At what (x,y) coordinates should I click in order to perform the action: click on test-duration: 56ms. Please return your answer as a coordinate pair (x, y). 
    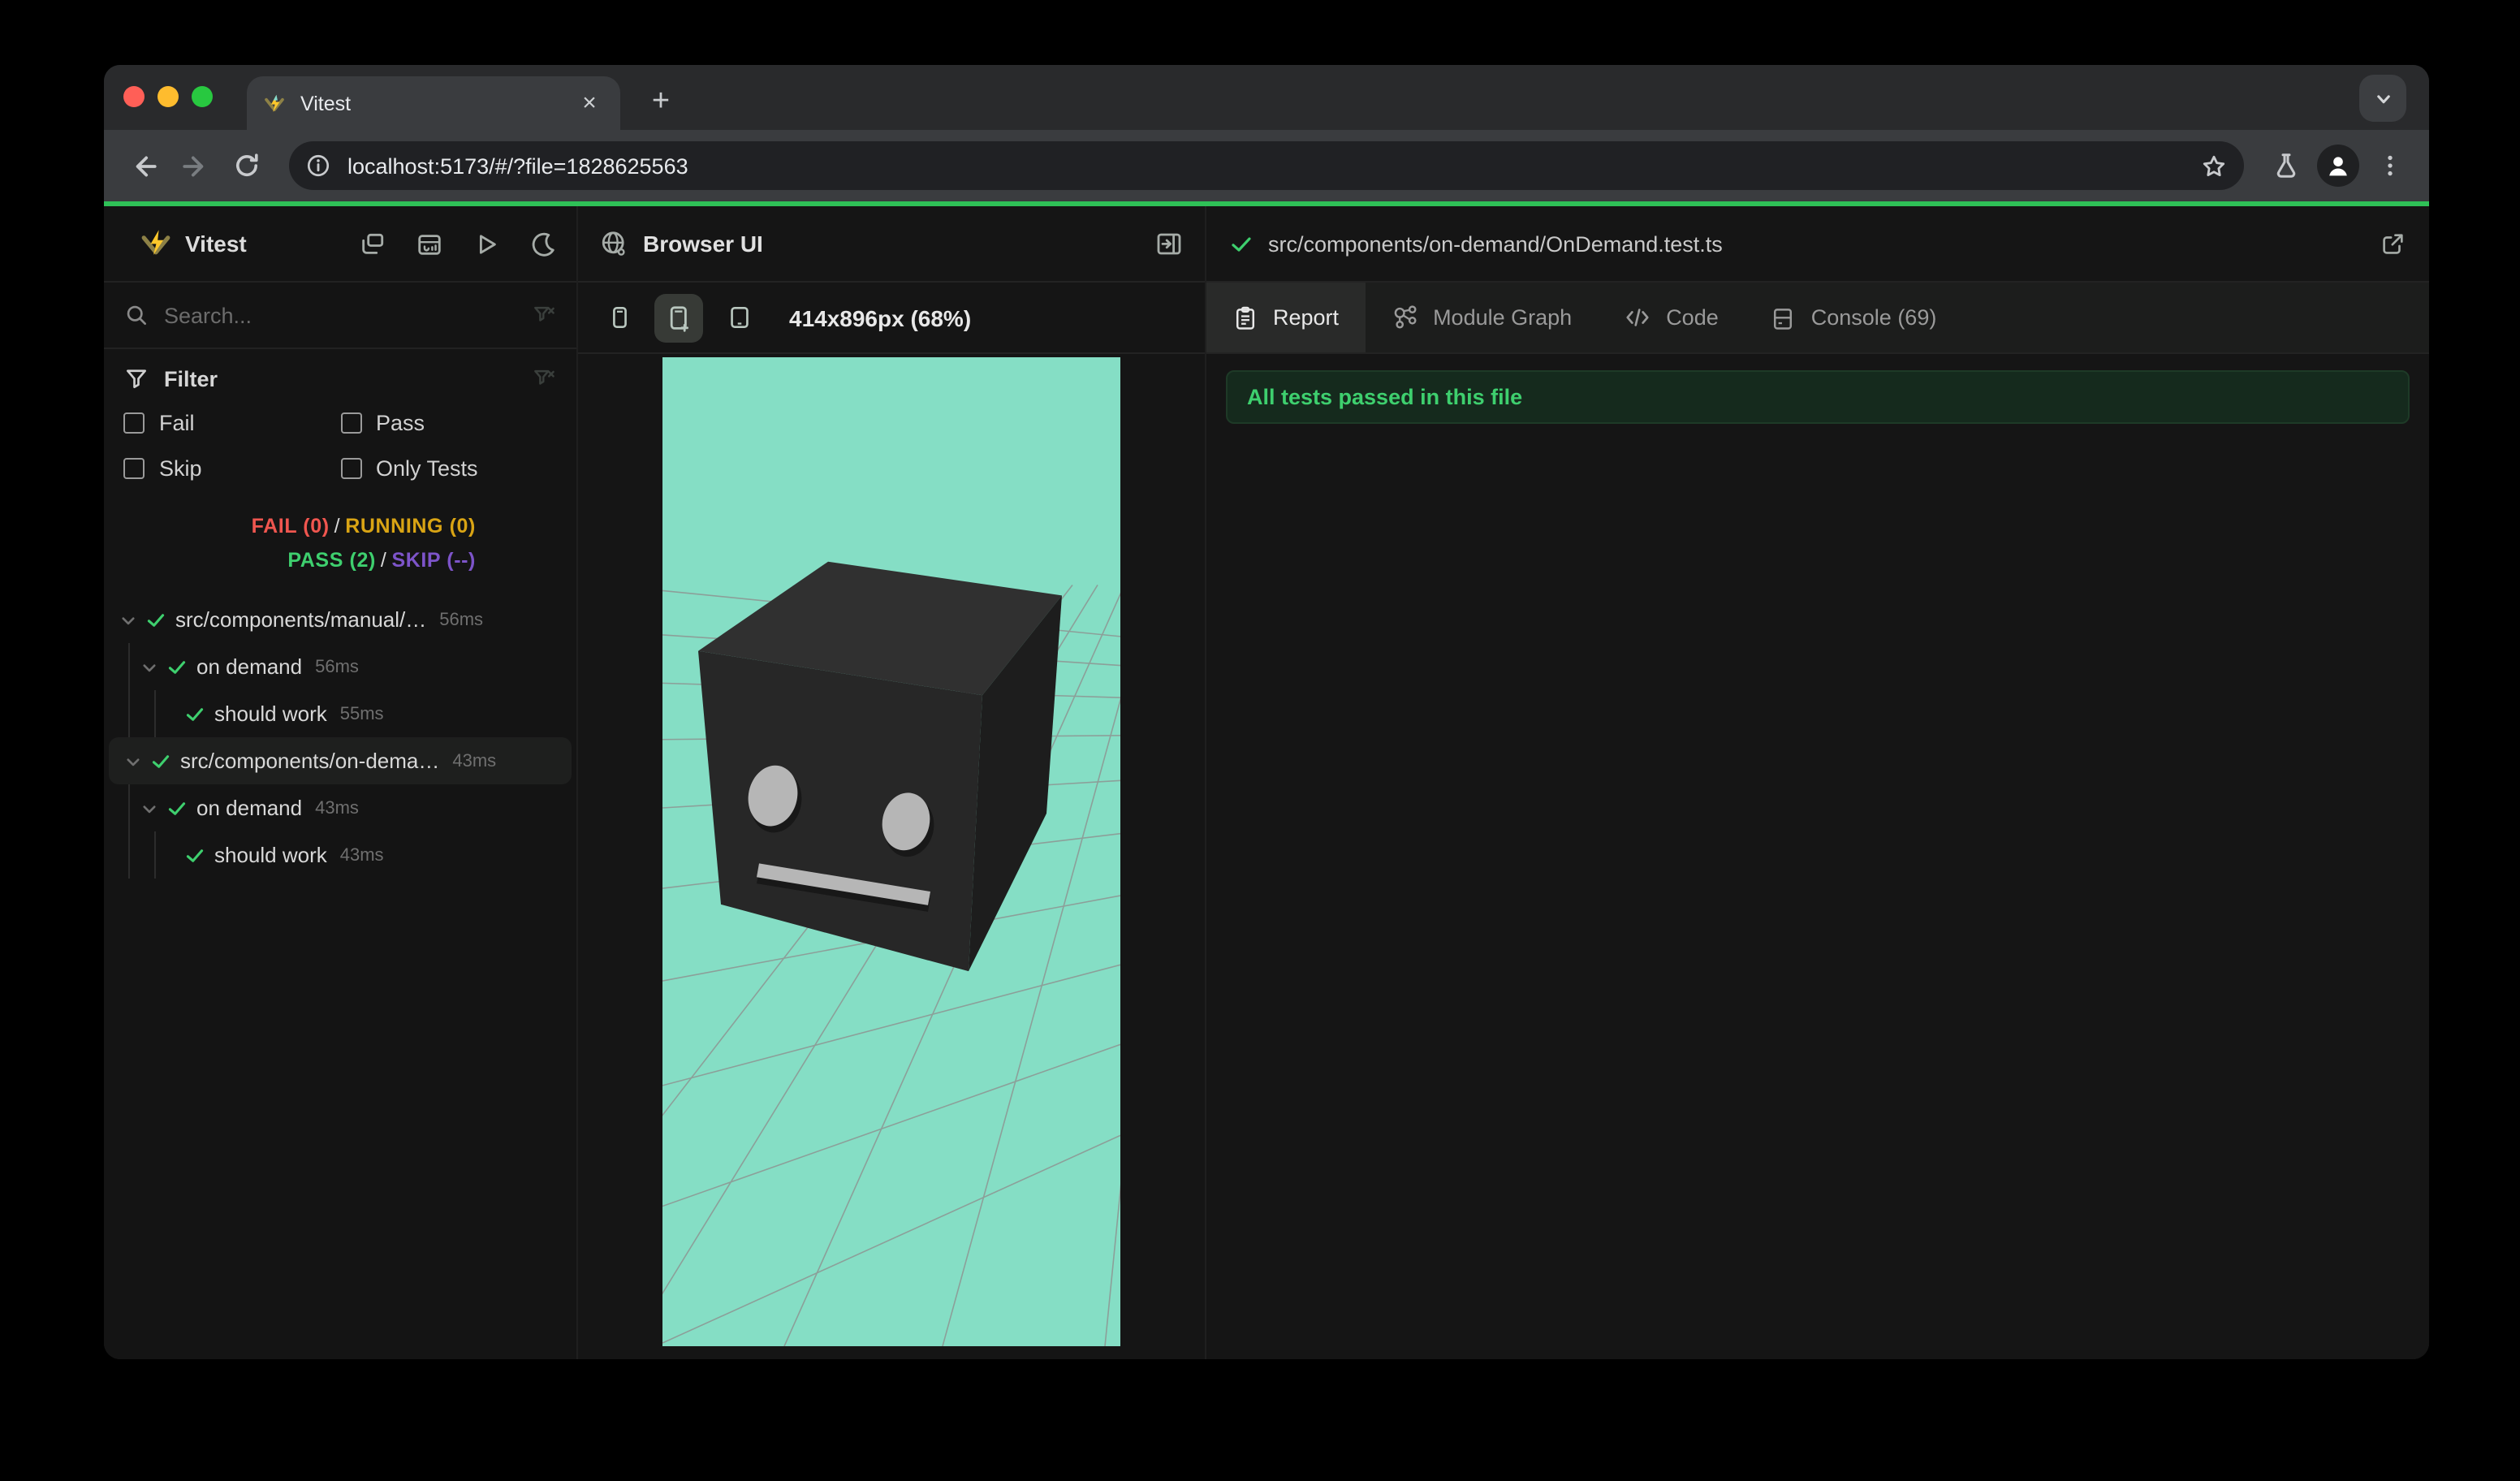
    Looking at the image, I should click on (462, 619).